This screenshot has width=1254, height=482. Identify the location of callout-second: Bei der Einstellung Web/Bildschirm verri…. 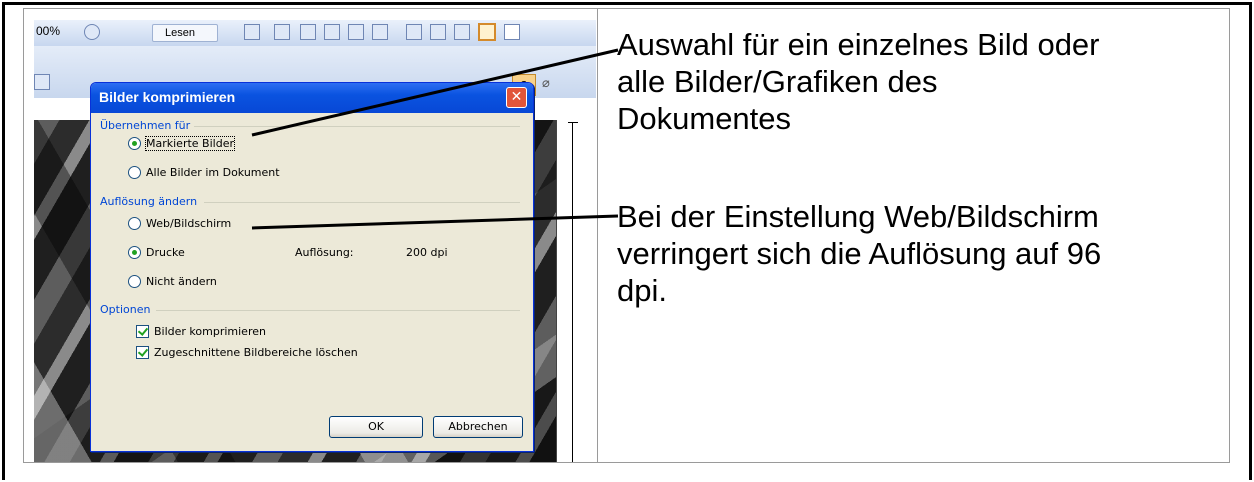
(859, 253).